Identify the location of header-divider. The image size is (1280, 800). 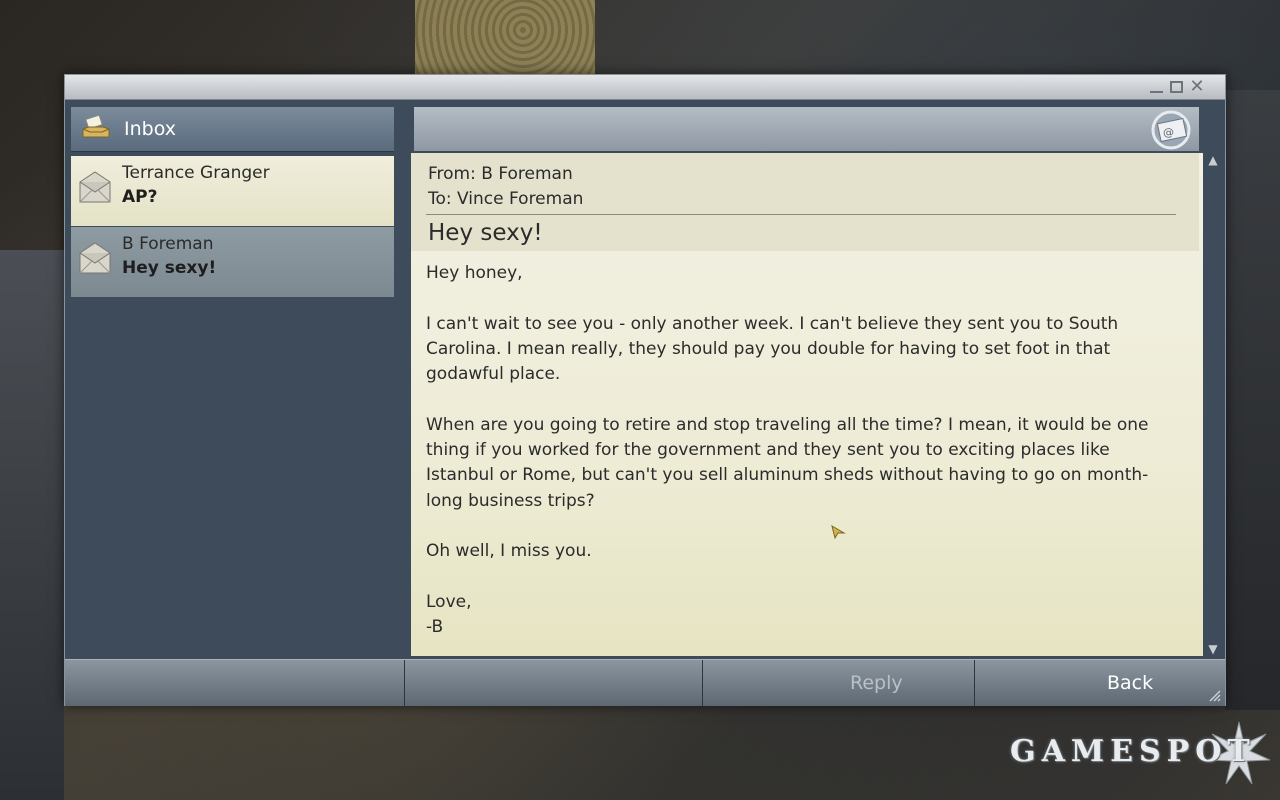
(801, 214).